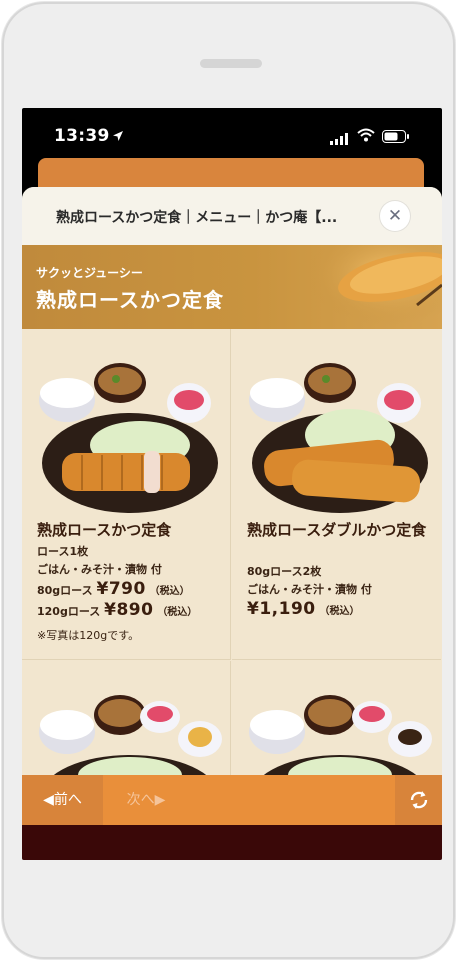 This screenshot has height=963, width=459. I want to click on reload-button, so click(418, 800).